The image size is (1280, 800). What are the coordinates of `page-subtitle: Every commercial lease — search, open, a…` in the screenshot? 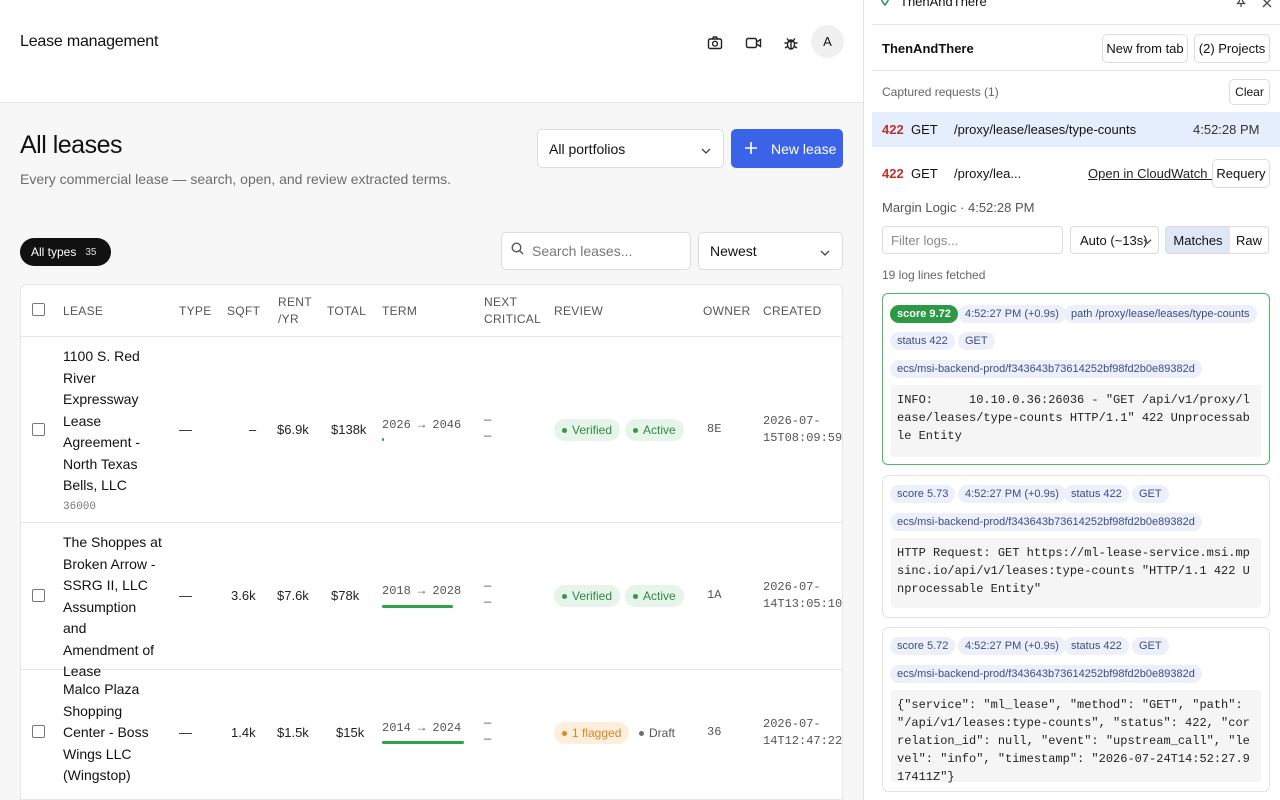 It's located at (236, 179).